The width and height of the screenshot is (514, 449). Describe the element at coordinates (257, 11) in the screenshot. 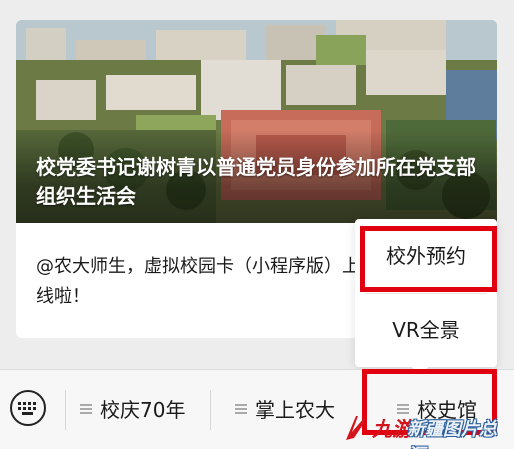

I see `top-strip` at that location.